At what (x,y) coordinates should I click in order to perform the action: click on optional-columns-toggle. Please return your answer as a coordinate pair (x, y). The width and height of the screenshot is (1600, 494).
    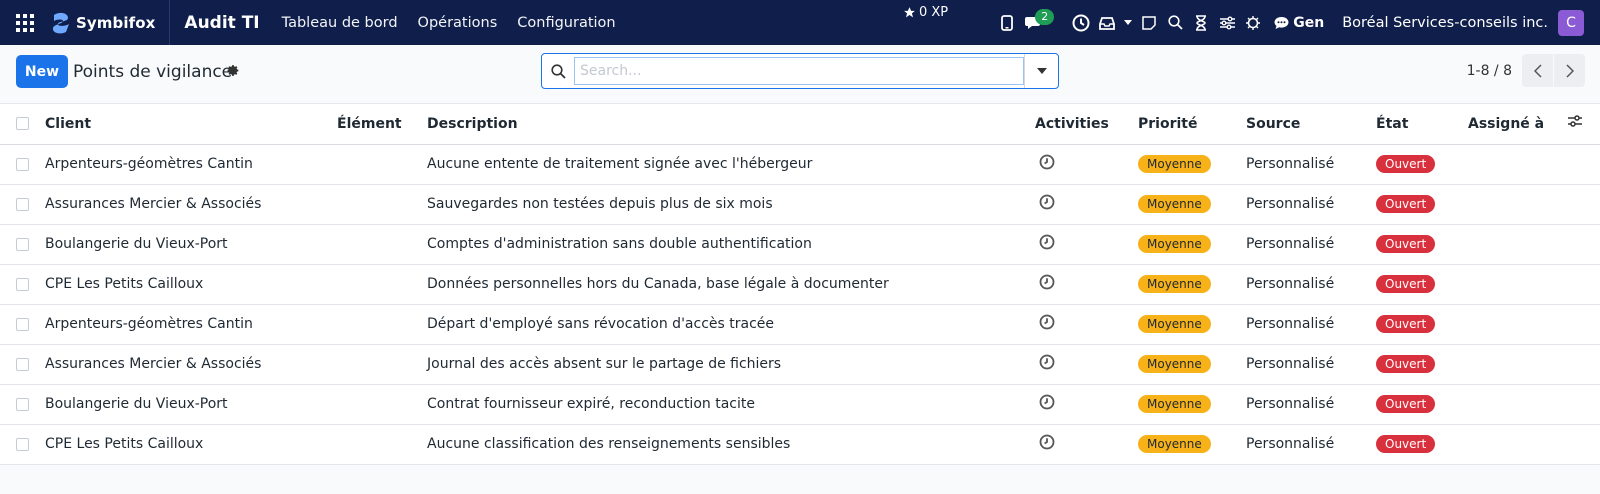
    Looking at the image, I should click on (1584, 124).